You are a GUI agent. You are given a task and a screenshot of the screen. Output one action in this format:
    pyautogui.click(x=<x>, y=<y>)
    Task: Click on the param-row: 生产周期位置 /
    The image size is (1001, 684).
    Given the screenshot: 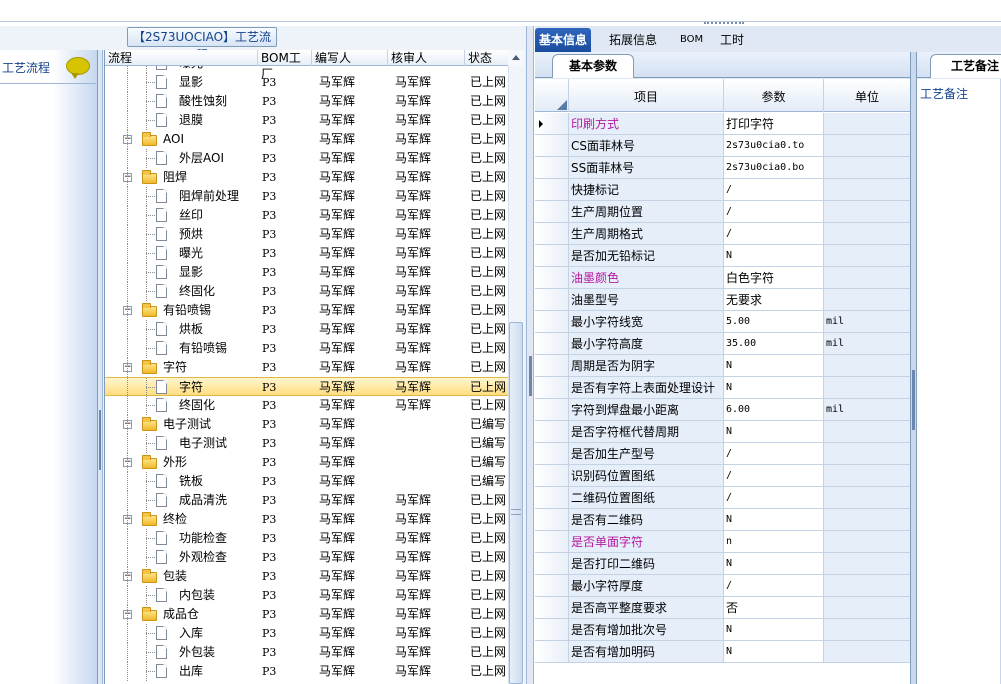 What is the action you would take?
    pyautogui.click(x=723, y=212)
    